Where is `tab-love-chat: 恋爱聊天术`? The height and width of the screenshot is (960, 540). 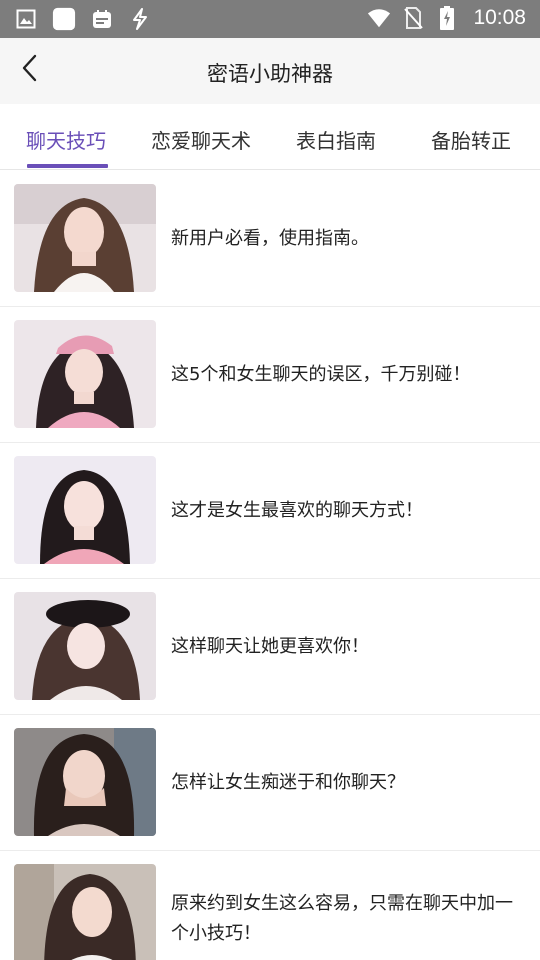
tab-love-chat: 恋爱聊天术 is located at coordinates (201, 139).